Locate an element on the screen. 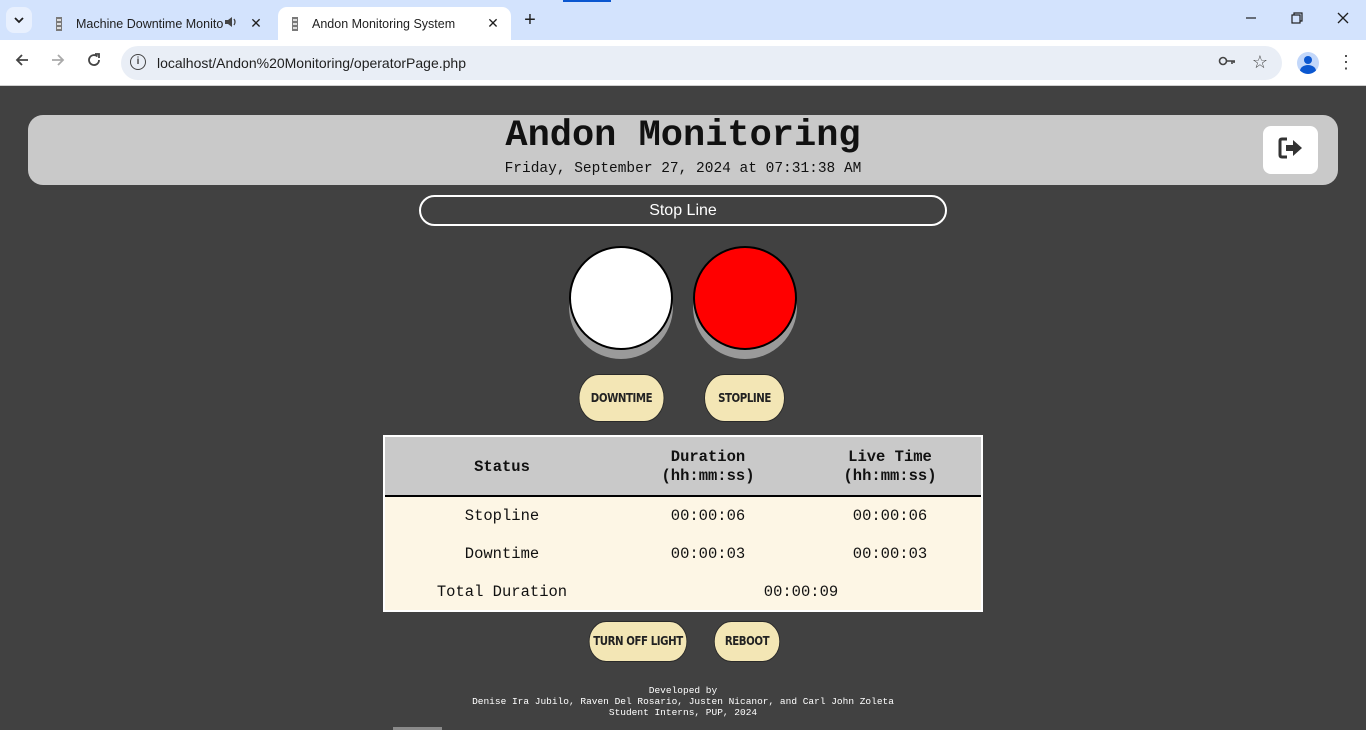 The image size is (1366, 730). restore-icon is located at coordinates (1297, 20).